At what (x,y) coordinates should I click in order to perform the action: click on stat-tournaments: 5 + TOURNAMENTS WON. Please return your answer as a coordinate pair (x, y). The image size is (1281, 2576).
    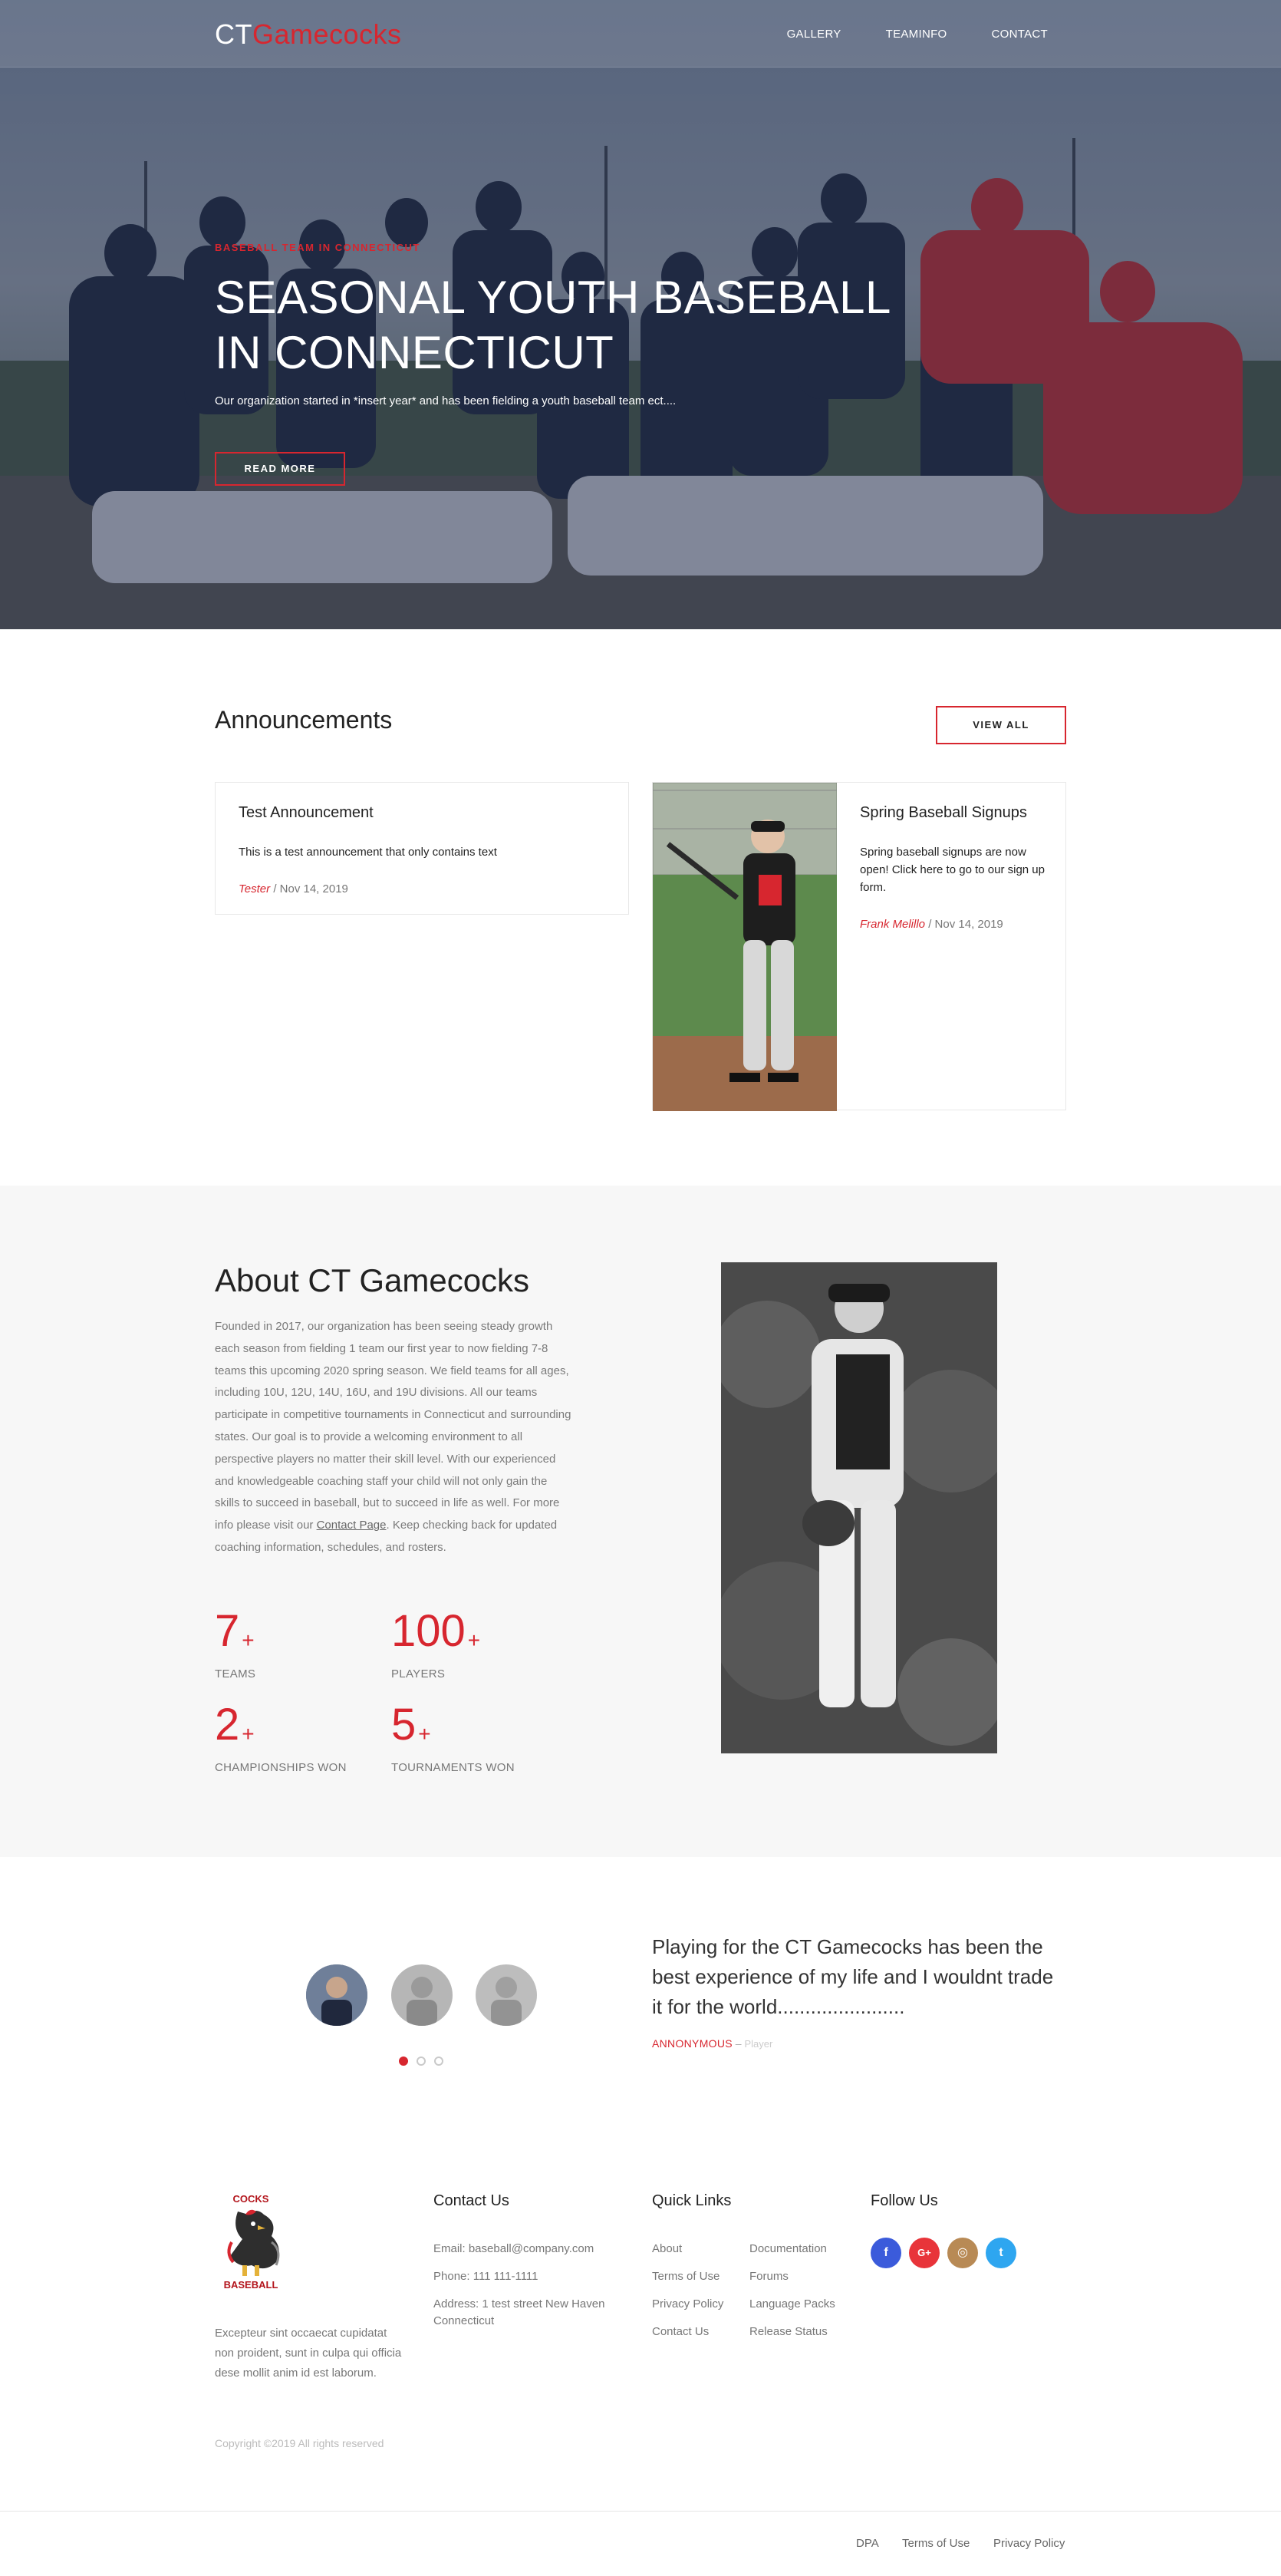
    Looking at the image, I should click on (453, 1738).